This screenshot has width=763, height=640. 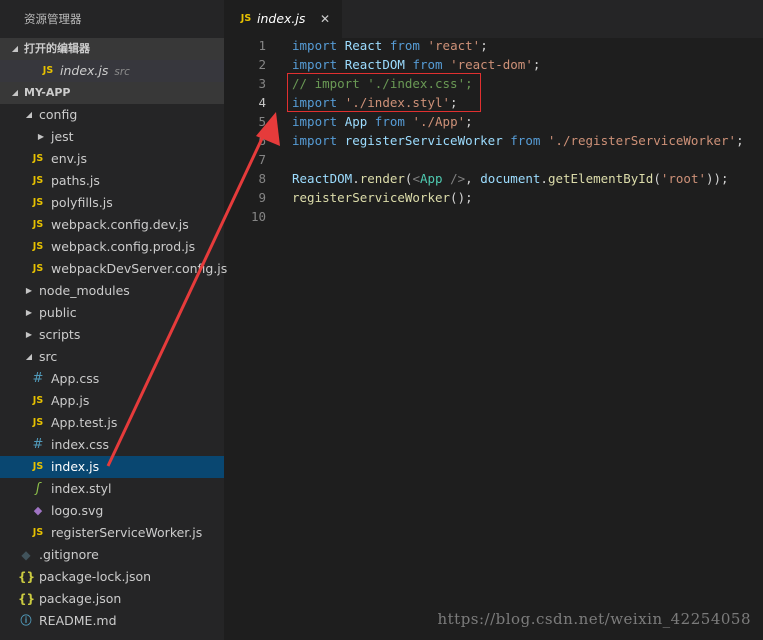 What do you see at coordinates (112, 181) in the screenshot?
I see `tree-file-paths-js: JS paths.js` at bounding box center [112, 181].